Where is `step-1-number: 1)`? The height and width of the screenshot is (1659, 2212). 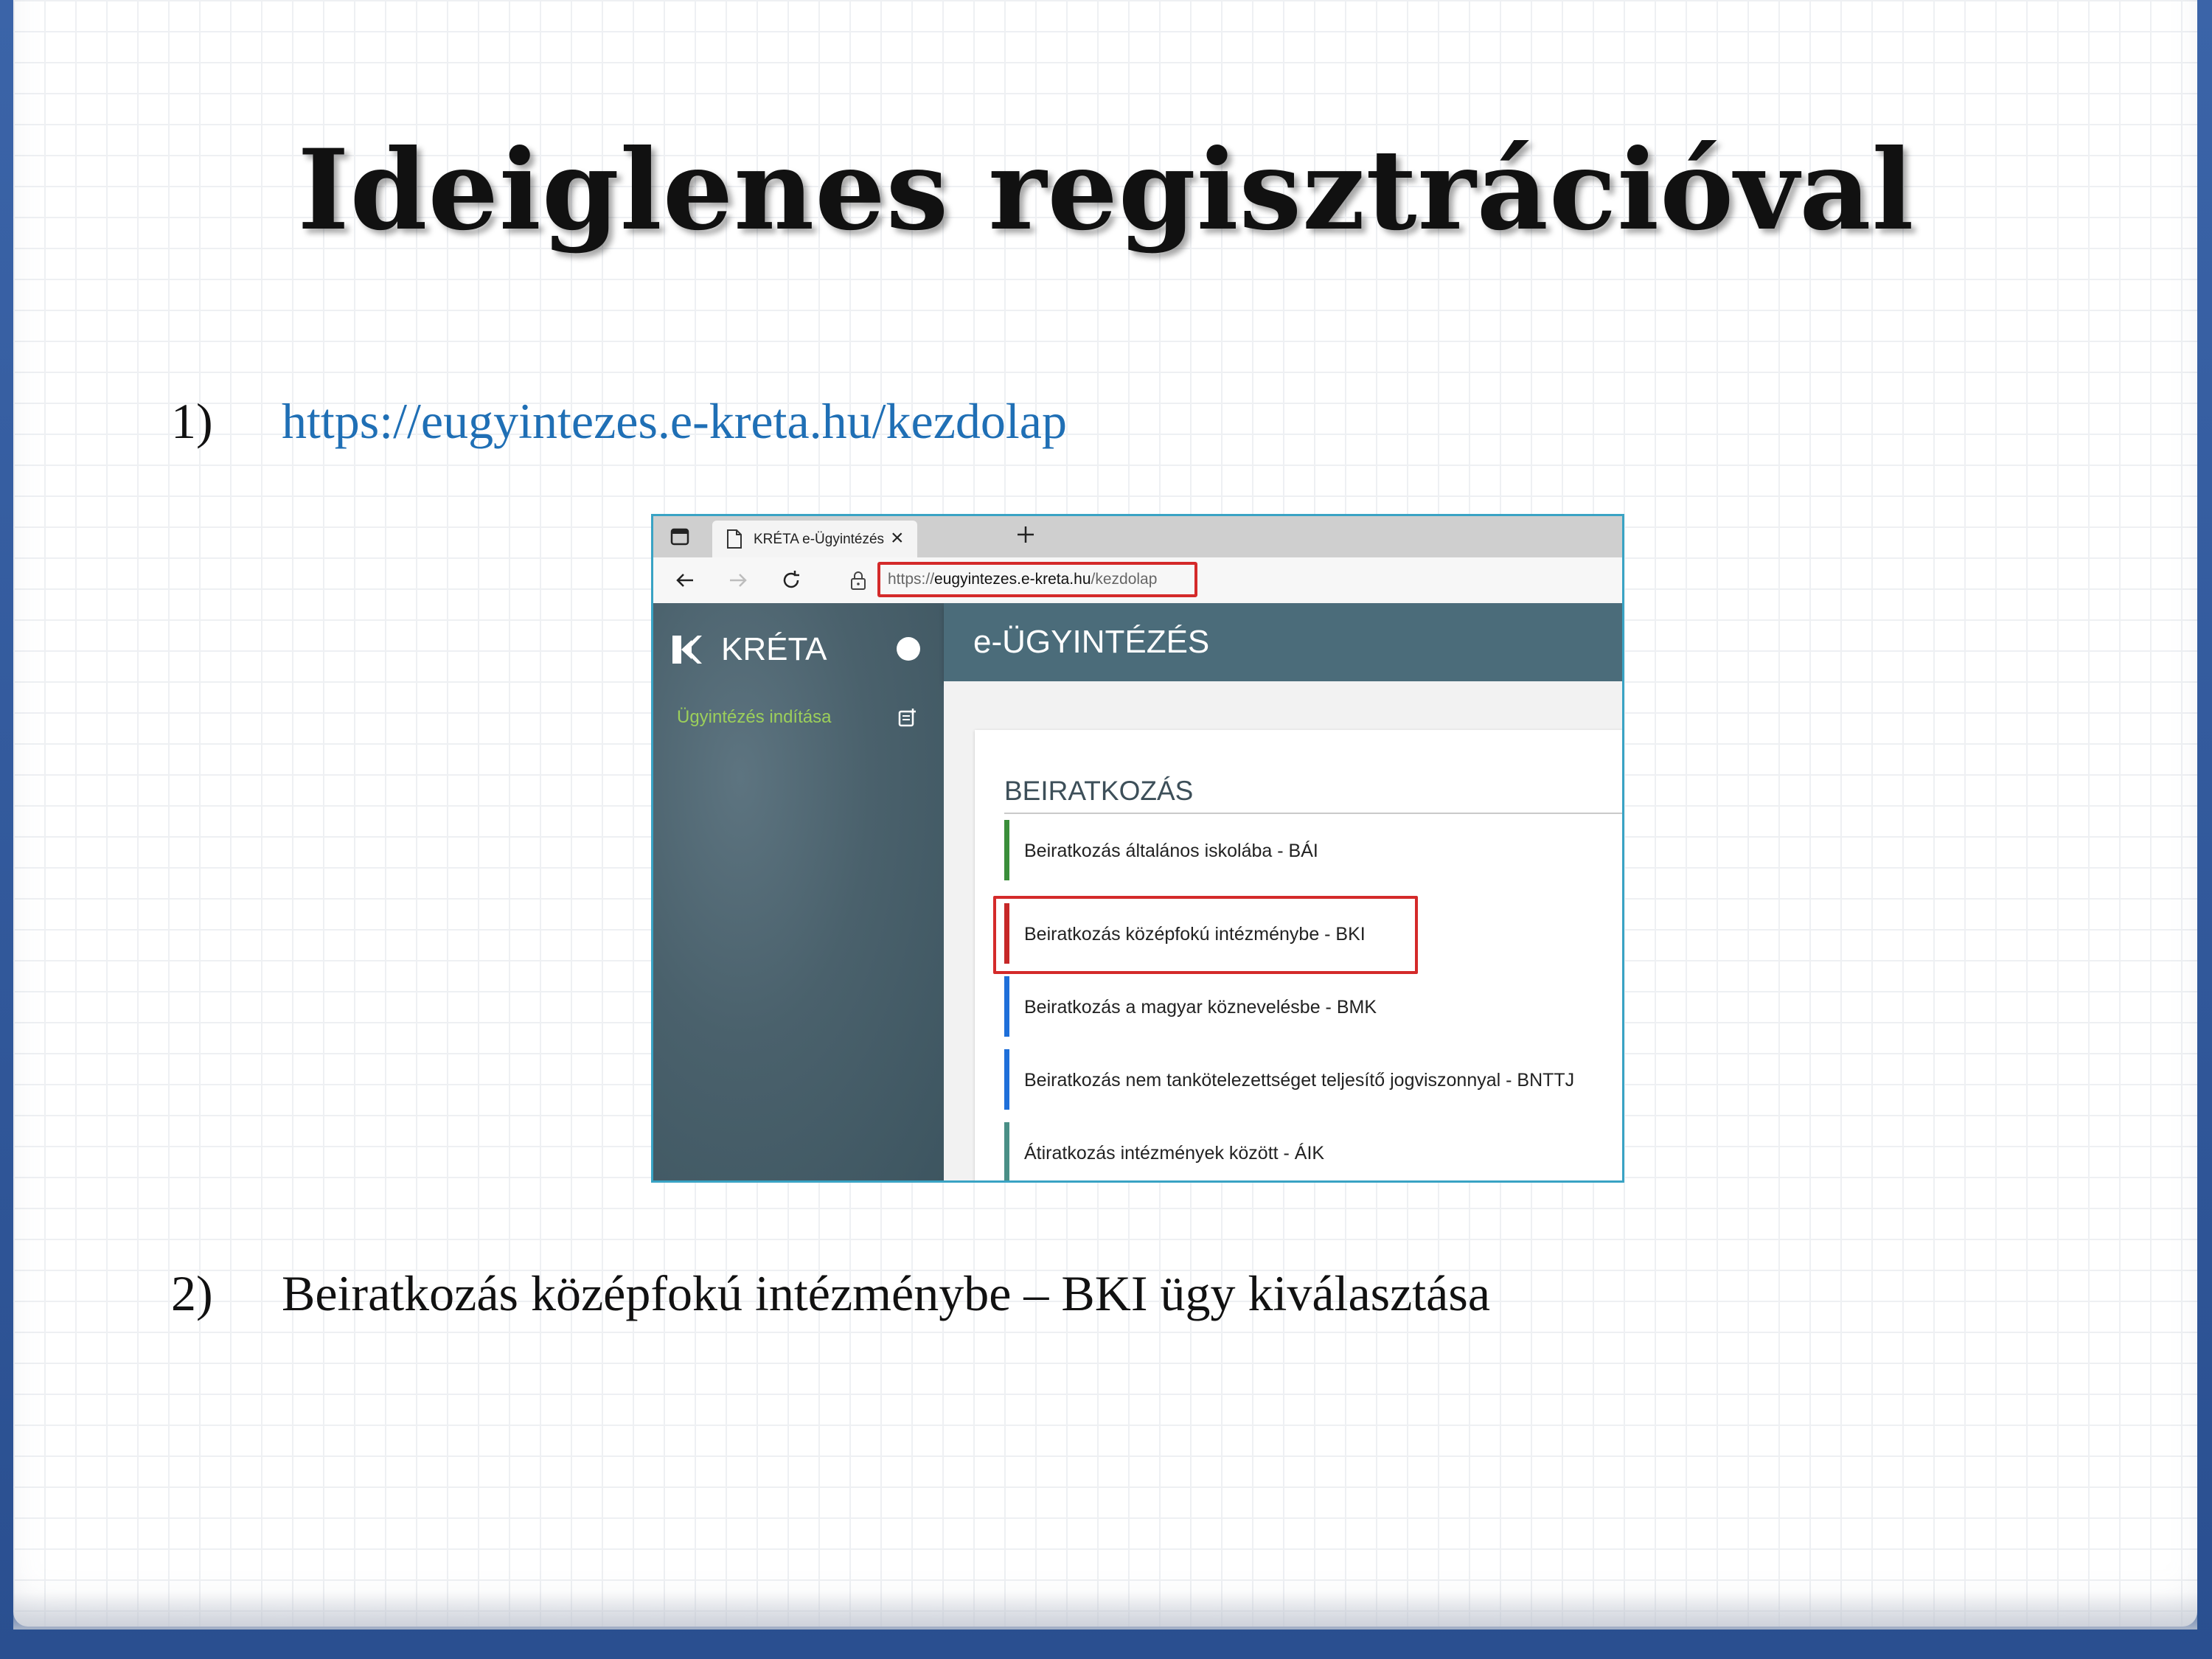 step-1-number: 1) is located at coordinates (192, 421).